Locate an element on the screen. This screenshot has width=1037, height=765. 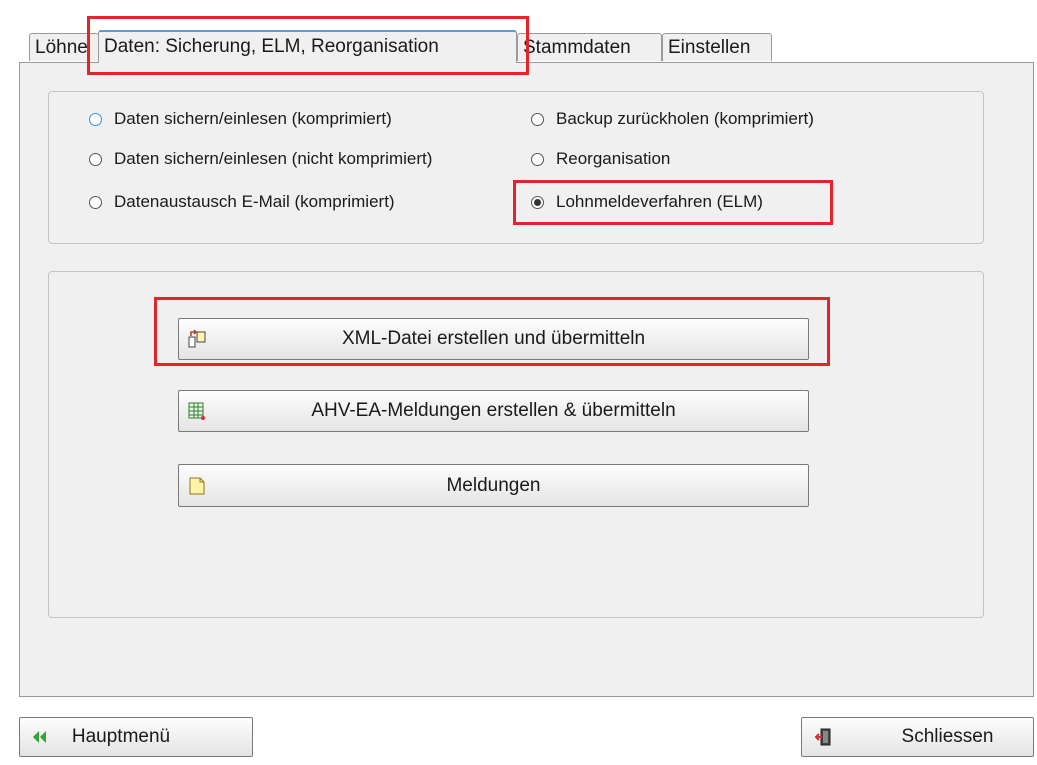
hauptmenu-label: Hauptmenü is located at coordinates (121, 736).